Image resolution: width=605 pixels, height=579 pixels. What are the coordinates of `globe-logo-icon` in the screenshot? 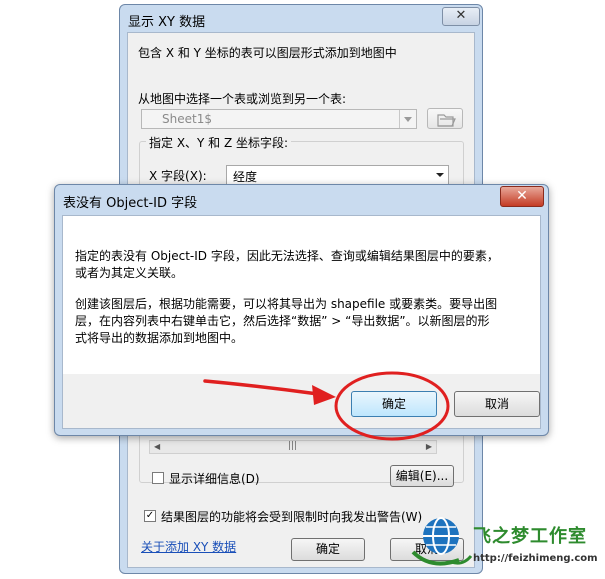 It's located at (442, 541).